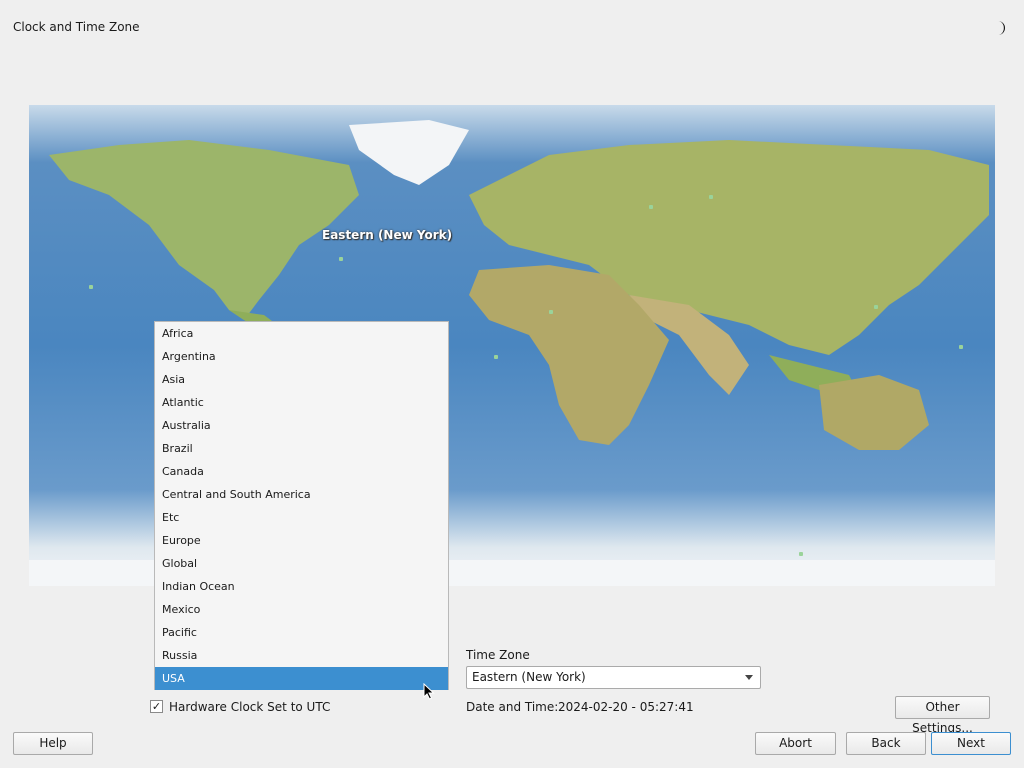  Describe the element at coordinates (301, 655) in the screenshot. I see `region-list-item: Russia` at that location.